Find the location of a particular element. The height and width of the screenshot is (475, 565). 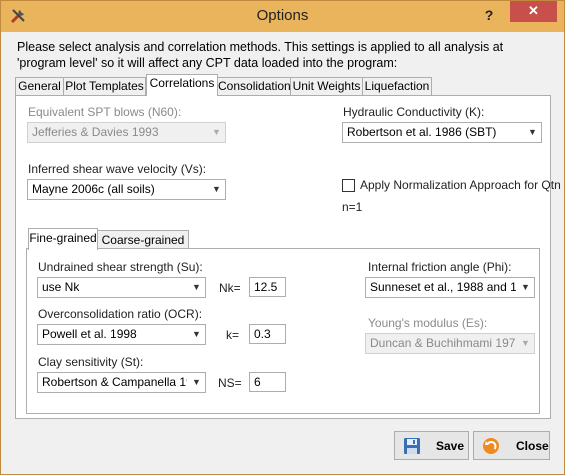

shear-wave-velocity-label: Inferred shear wave velocity (Vs): is located at coordinates (117, 169).